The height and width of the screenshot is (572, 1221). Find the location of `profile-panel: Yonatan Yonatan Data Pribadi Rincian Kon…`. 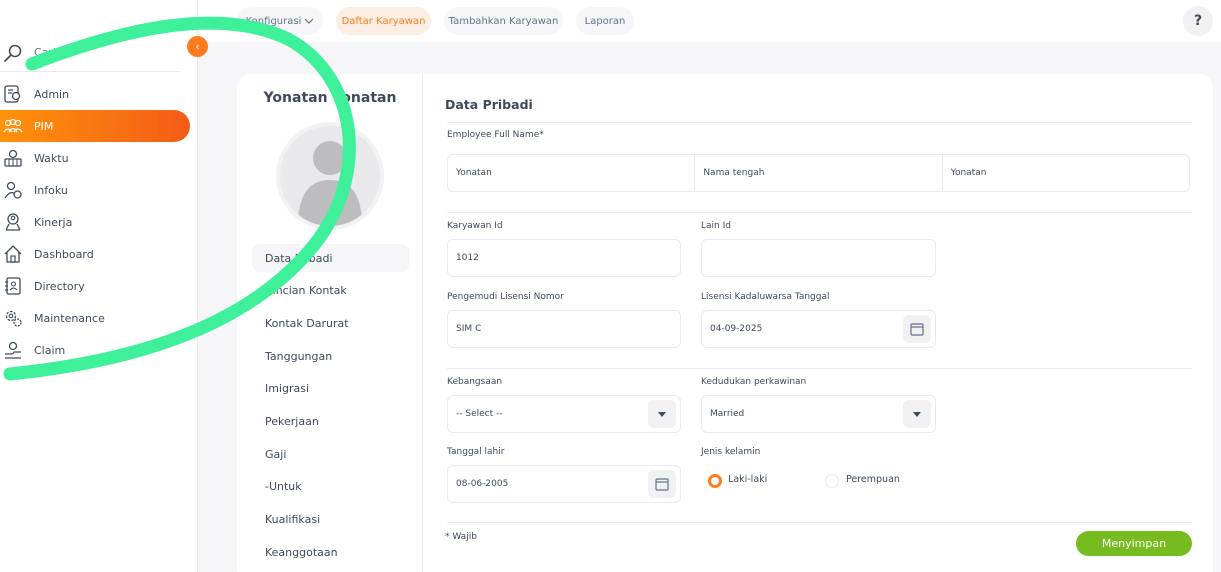

profile-panel: Yonatan Yonatan Data Pribadi Rincian Kon… is located at coordinates (330, 323).